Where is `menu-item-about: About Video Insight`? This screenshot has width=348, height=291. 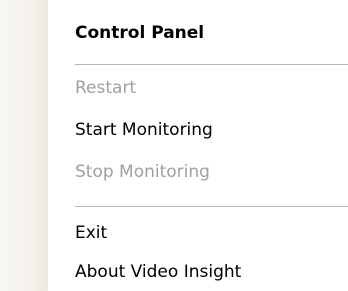 menu-item-about: About Video Insight is located at coordinates (198, 272).